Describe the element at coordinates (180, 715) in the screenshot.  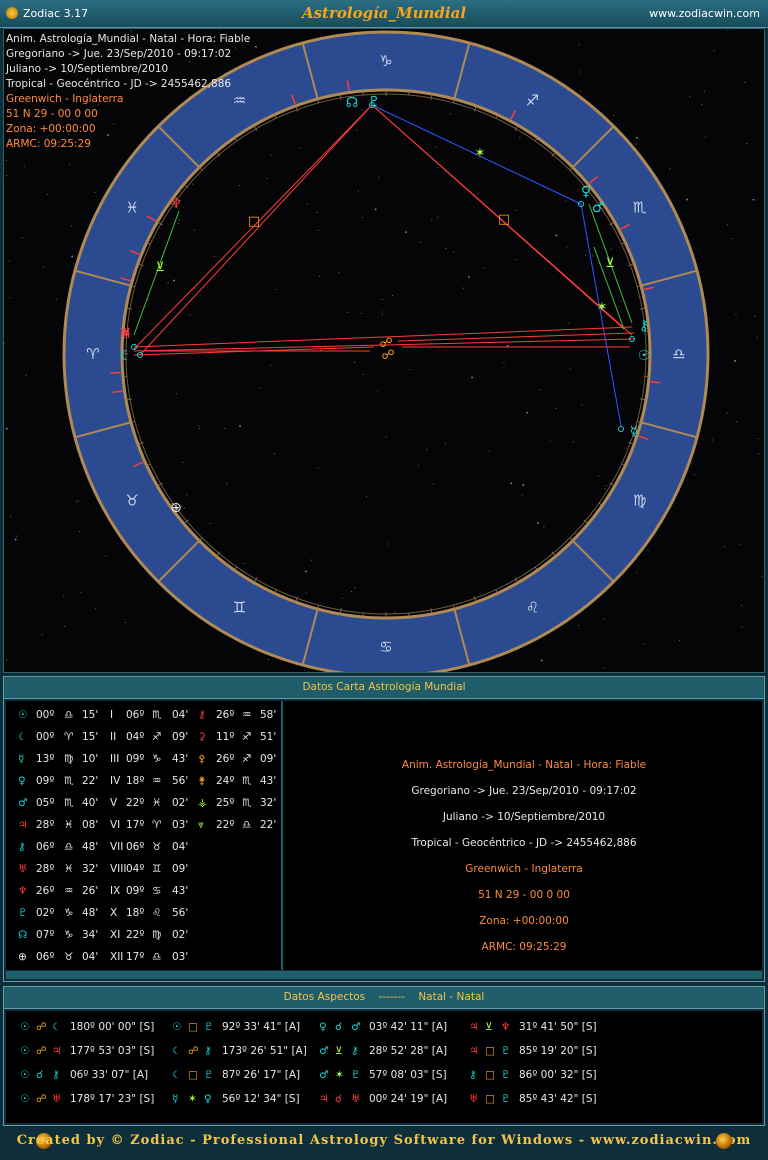
I see `house-minute: 04'` at that location.